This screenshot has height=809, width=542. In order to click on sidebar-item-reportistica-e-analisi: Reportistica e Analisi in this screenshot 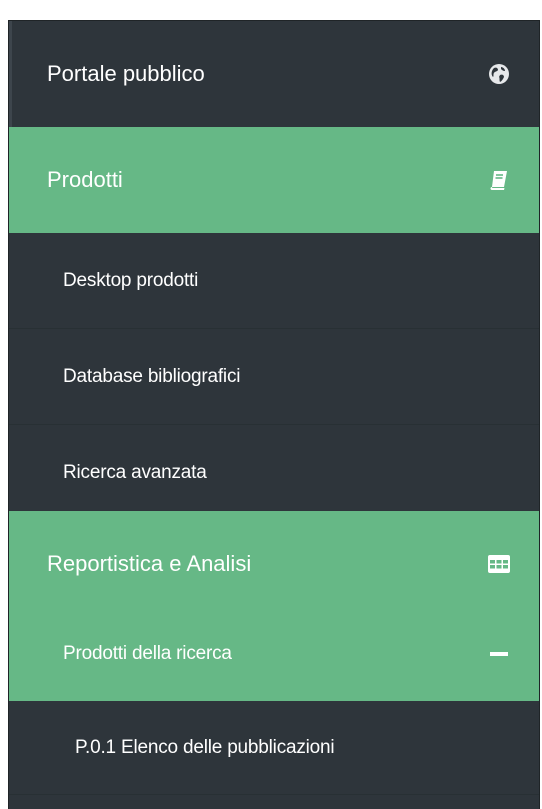, I will do `click(274, 564)`.